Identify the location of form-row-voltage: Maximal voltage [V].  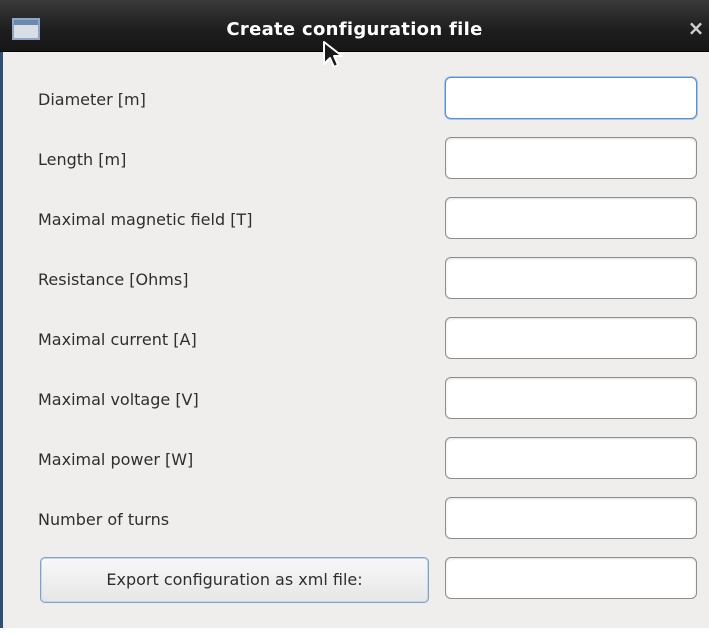
(356, 399).